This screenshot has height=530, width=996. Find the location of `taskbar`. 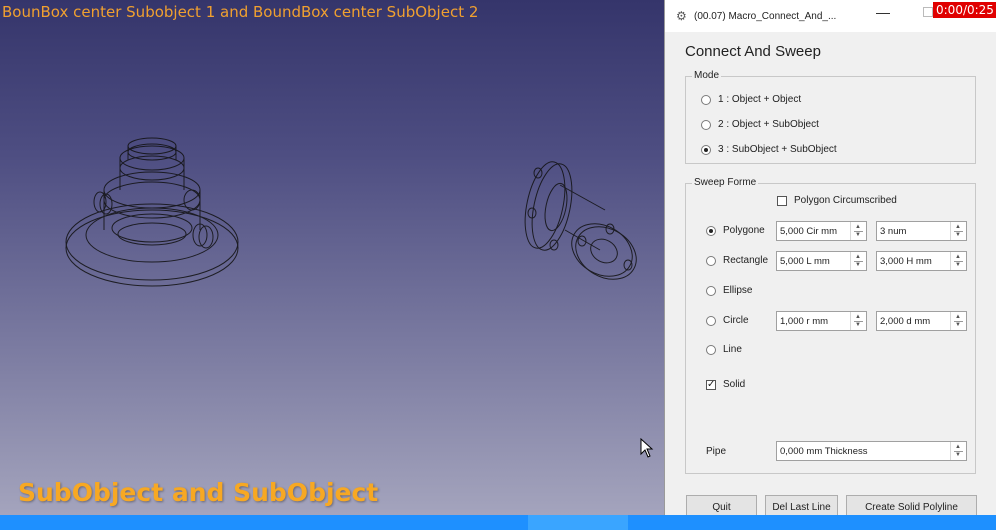

taskbar is located at coordinates (498, 522).